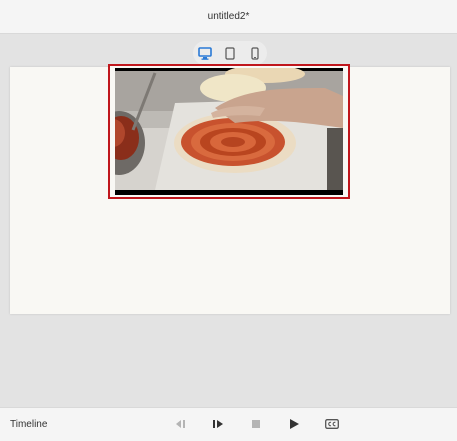 This screenshot has width=457, height=441. I want to click on step-back-icon, so click(180, 424).